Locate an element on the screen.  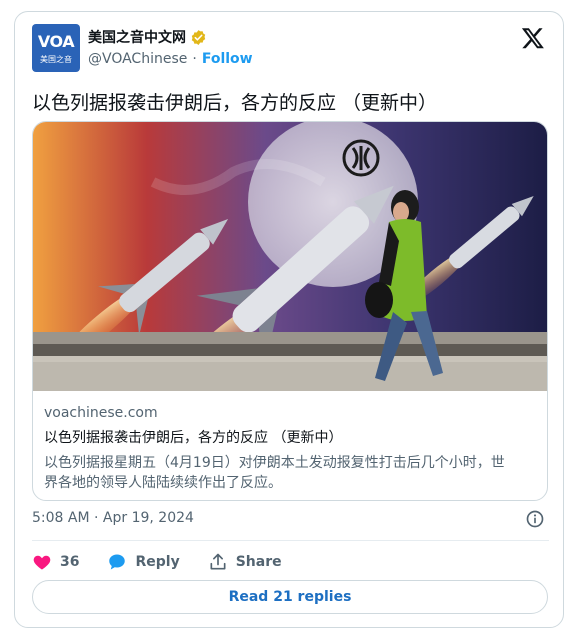
share-label: Share is located at coordinates (258, 562).